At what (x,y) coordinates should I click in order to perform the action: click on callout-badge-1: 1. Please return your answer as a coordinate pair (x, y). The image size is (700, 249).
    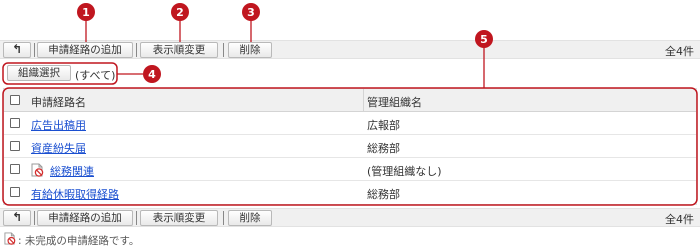
    Looking at the image, I should click on (86, 12).